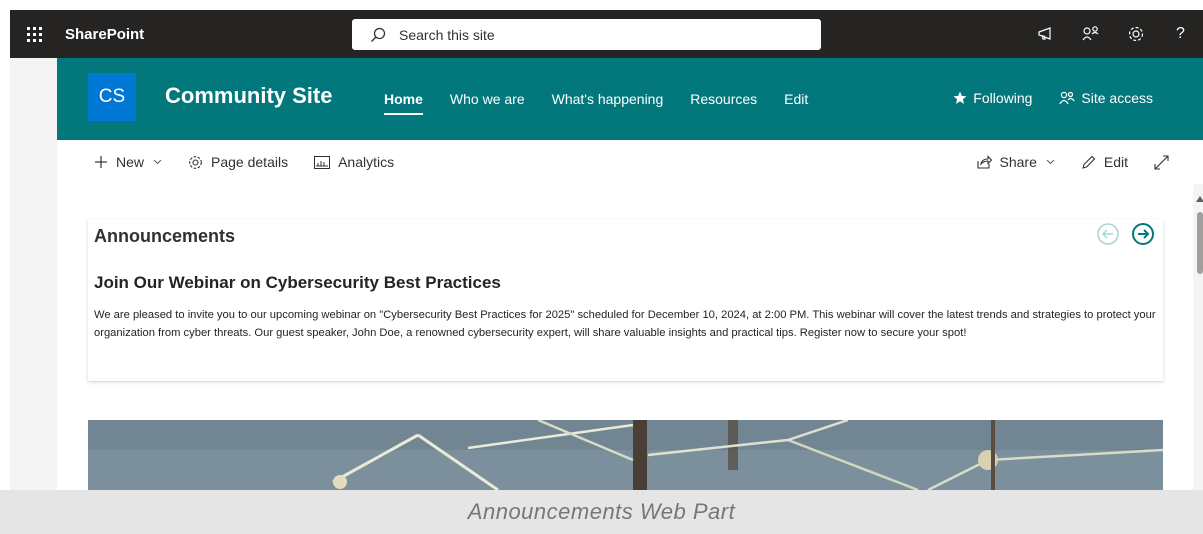  What do you see at coordinates (250, 162) in the screenshot?
I see `page-details-label: Page details` at bounding box center [250, 162].